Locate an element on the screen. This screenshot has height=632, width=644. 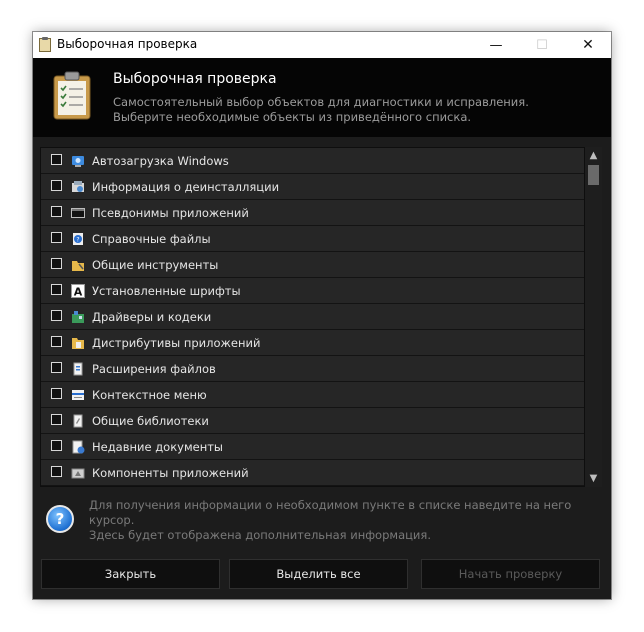
title-bar: Выборочная проверка — ☐ ✕ is located at coordinates (322, 45).